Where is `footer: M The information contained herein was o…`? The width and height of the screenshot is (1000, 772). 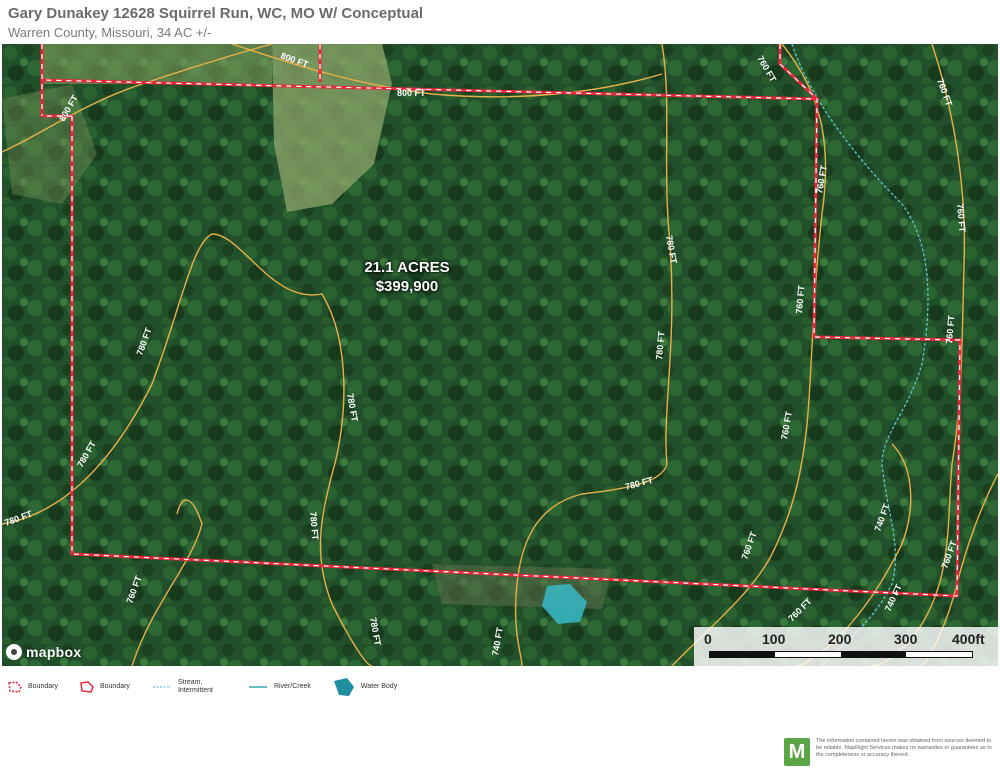
footer: M The information contained herein was o… is located at coordinates (889, 755).